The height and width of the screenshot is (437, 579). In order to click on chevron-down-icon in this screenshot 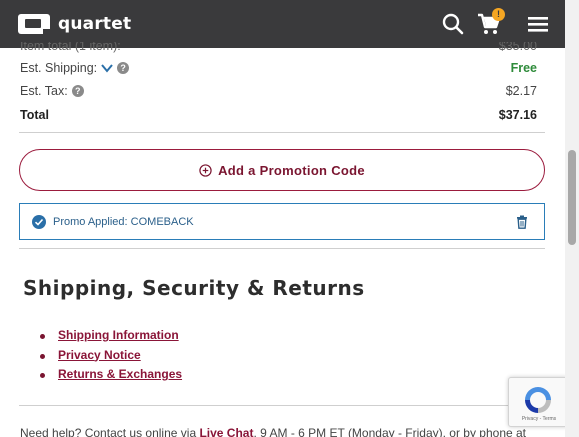, I will do `click(107, 68)`.